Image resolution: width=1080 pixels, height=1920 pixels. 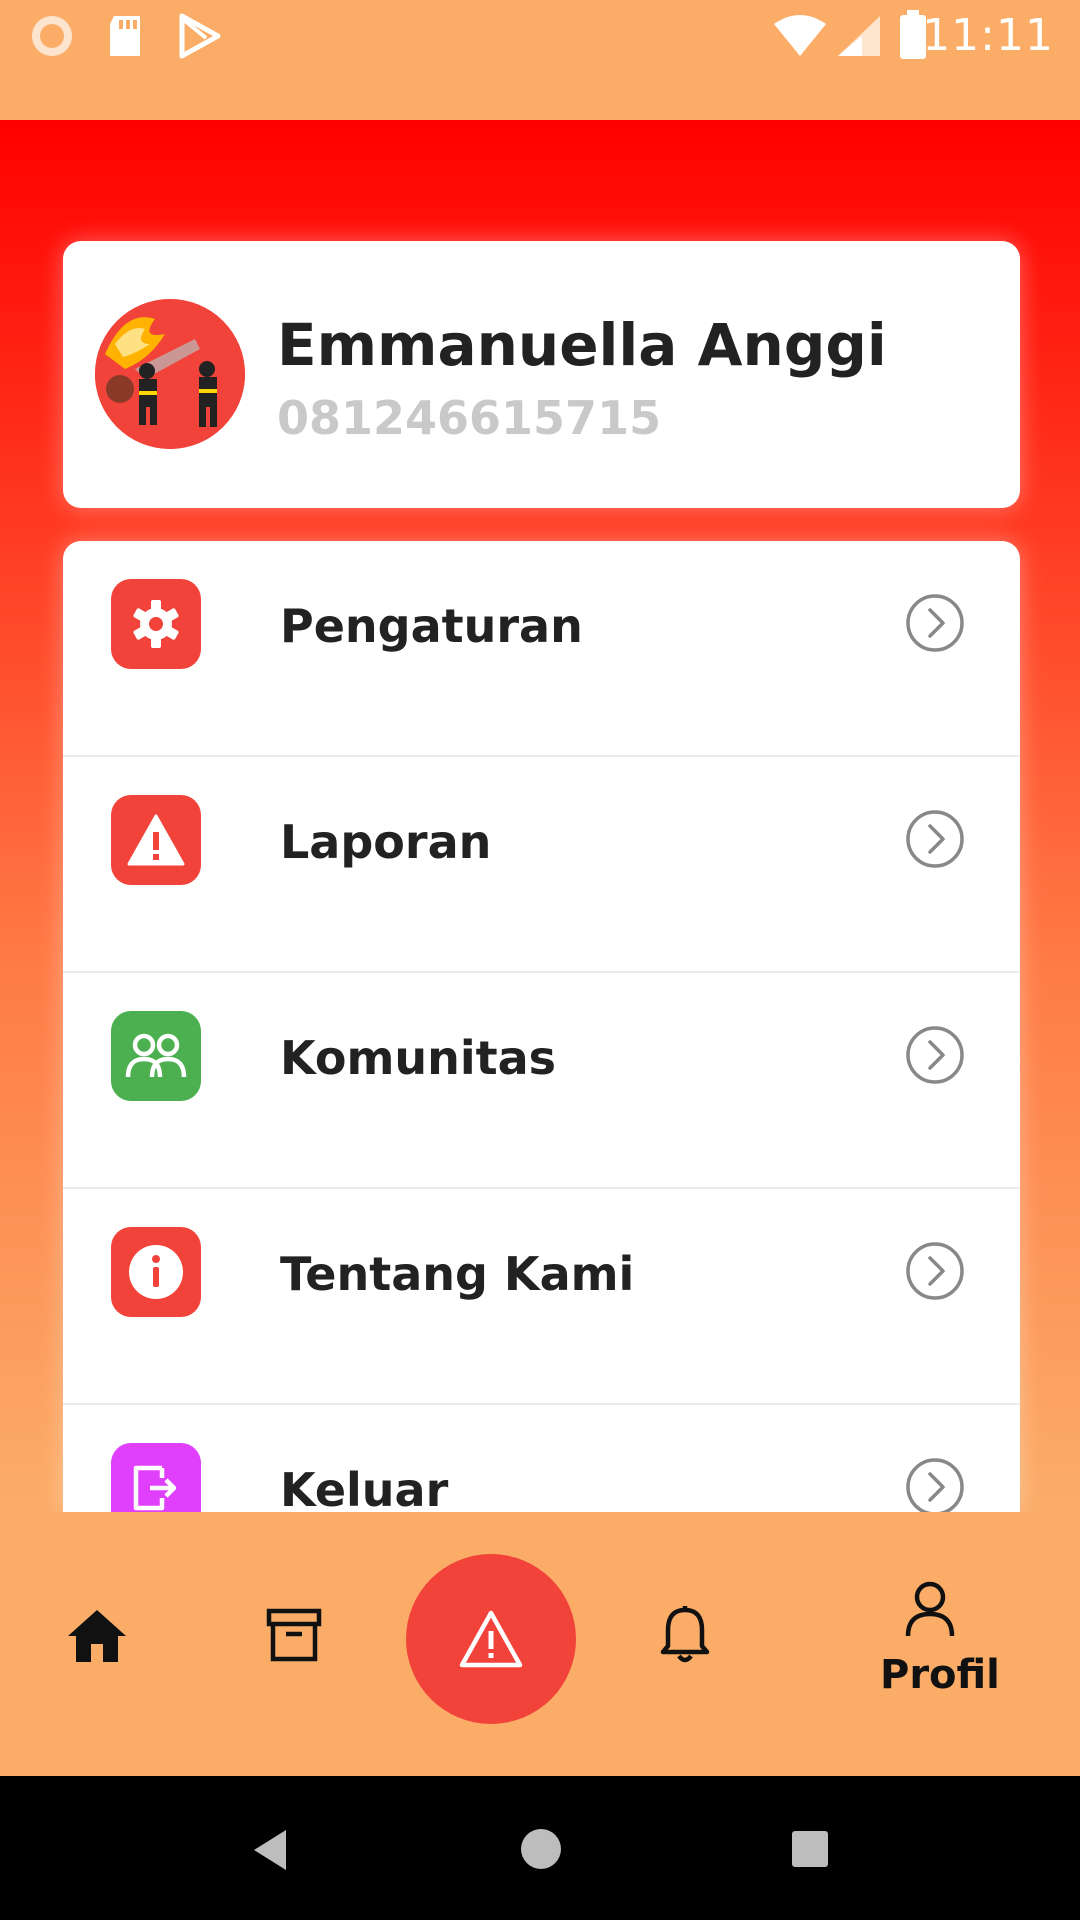 What do you see at coordinates (541, 1458) in the screenshot?
I see `menu-item-keluar: Keluar` at bounding box center [541, 1458].